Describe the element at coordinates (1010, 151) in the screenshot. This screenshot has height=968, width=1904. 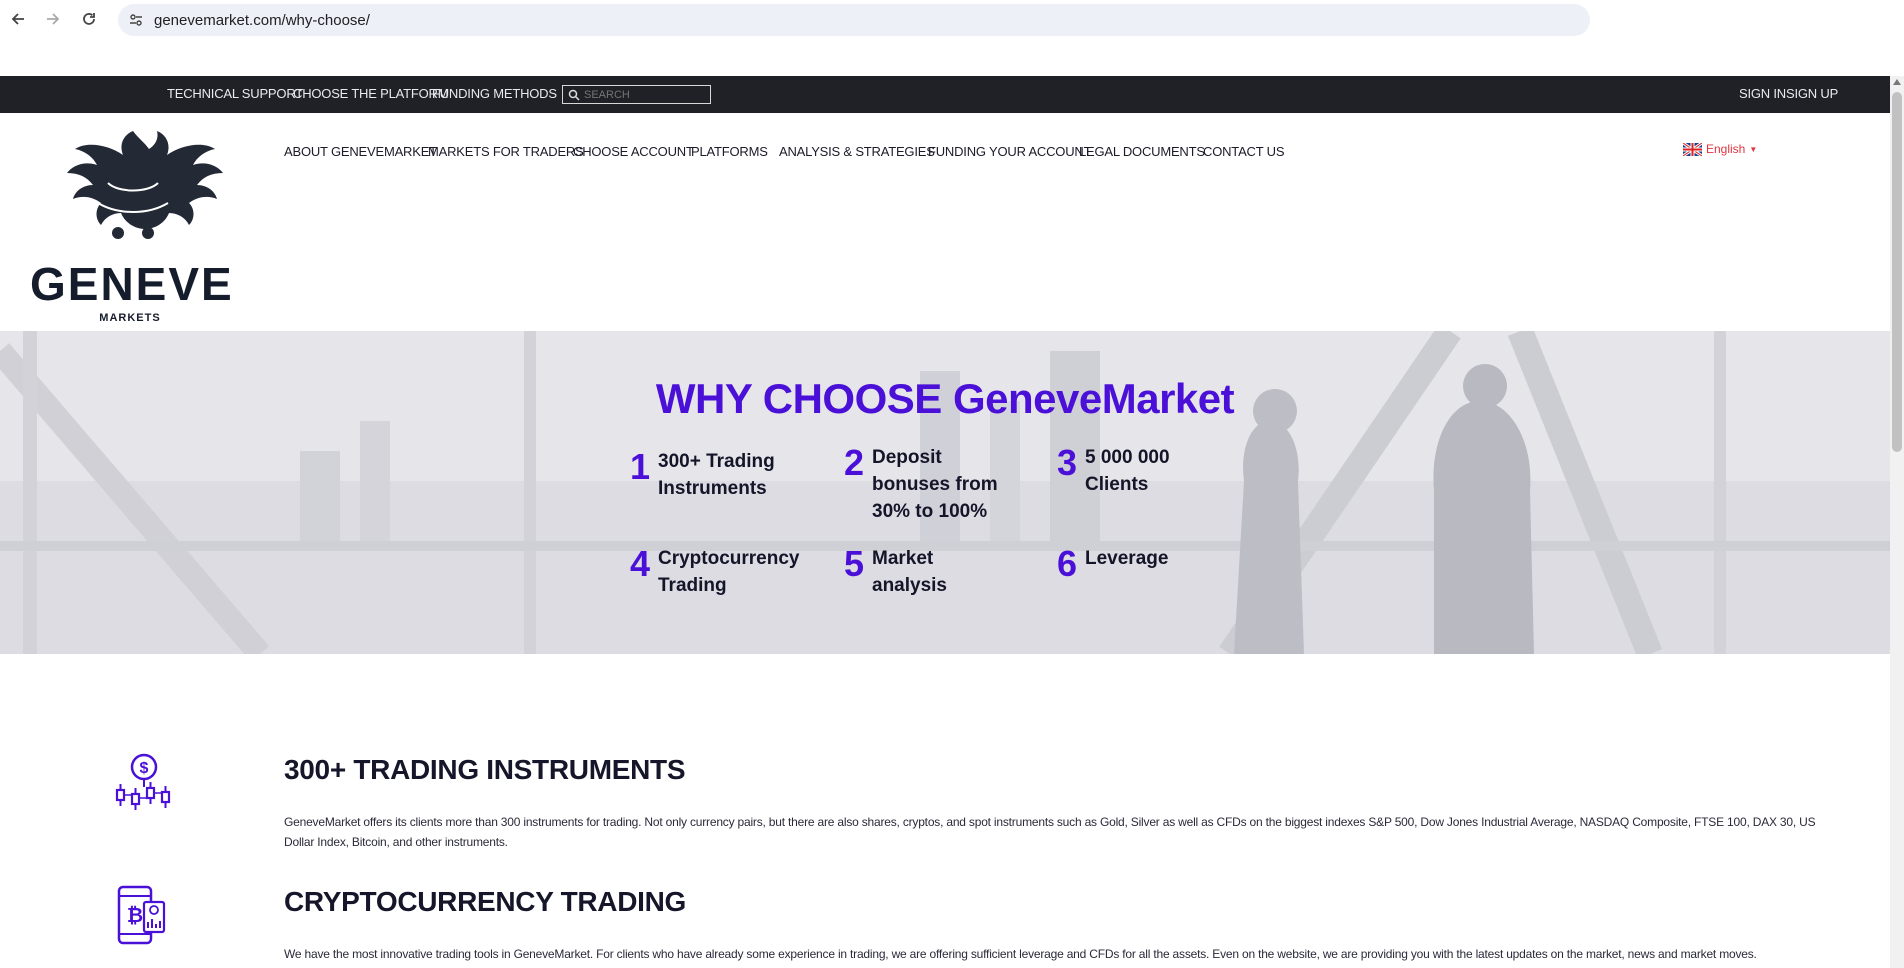
I see `nav-funding: FUNDING YOUR ACCOUNT` at that location.